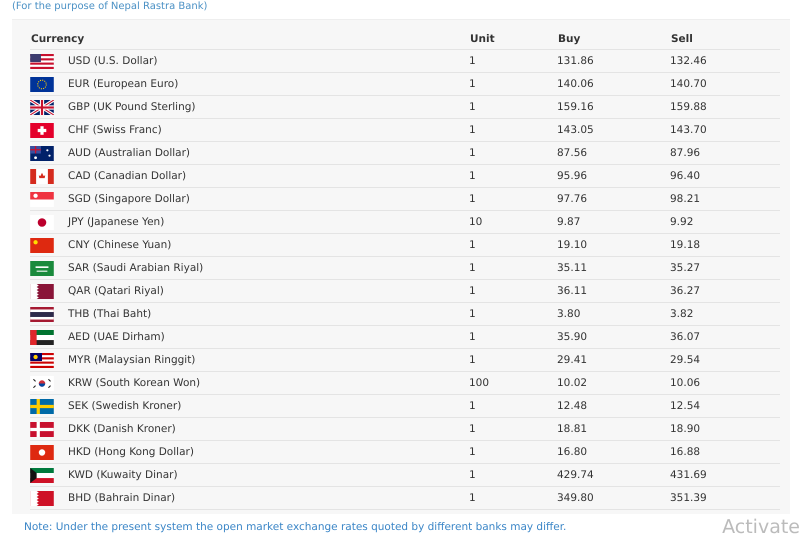  I want to click on buy-rate: 349.80, so click(576, 498).